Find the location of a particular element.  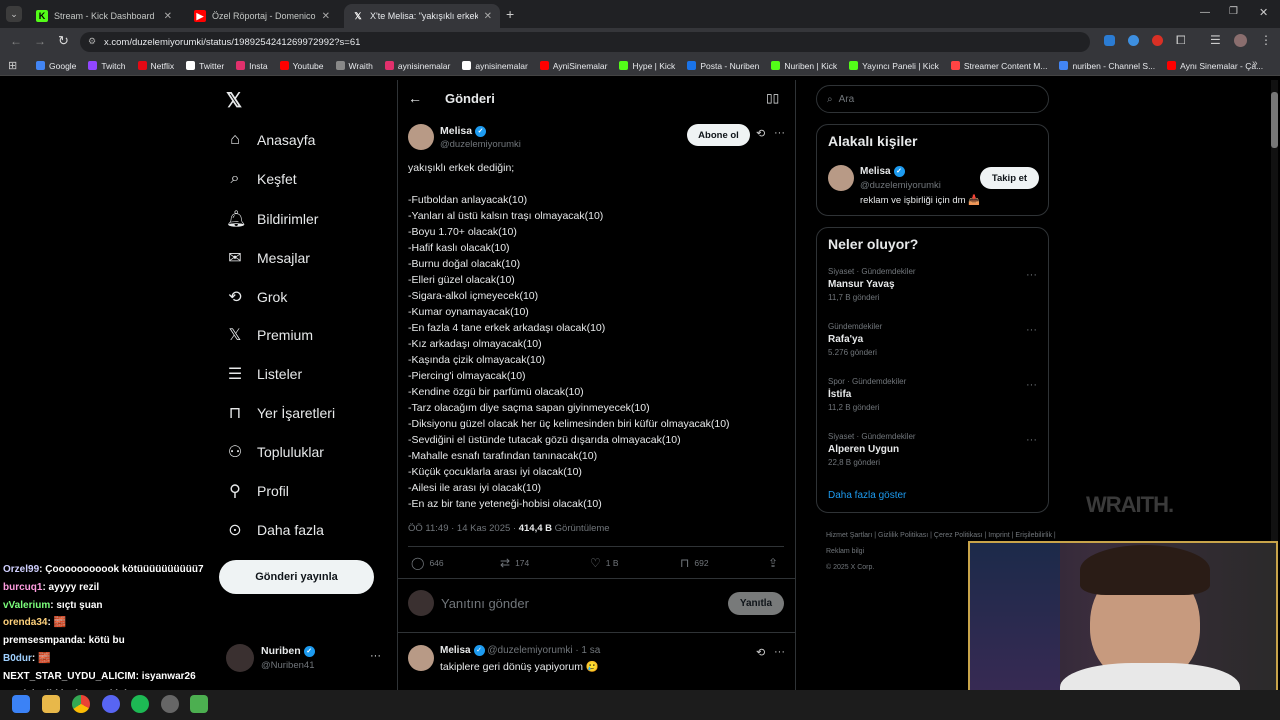

bookmark-action: ⊓ 692 is located at coordinates (694, 563).